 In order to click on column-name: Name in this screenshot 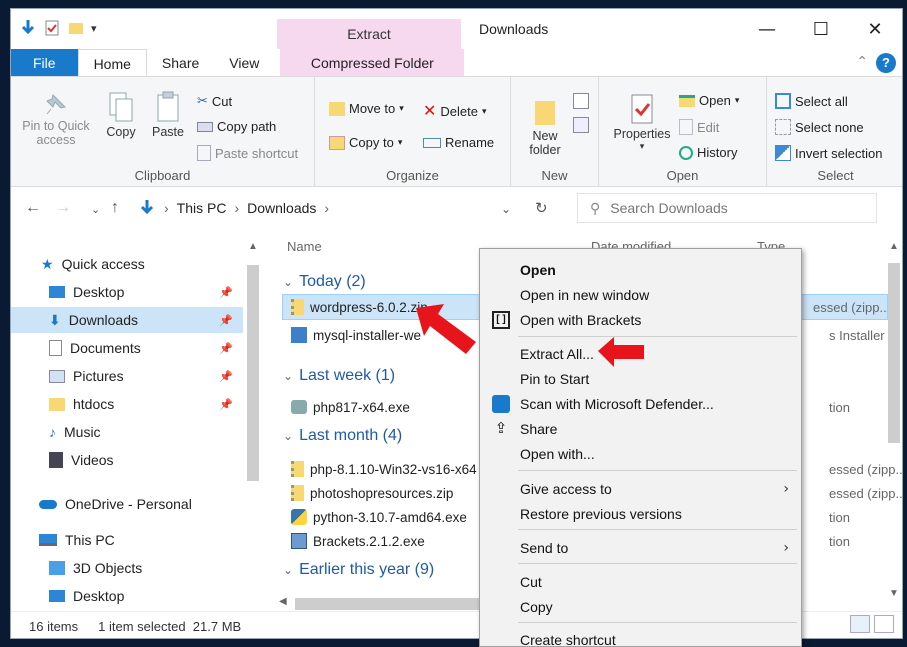, I will do `click(304, 246)`.